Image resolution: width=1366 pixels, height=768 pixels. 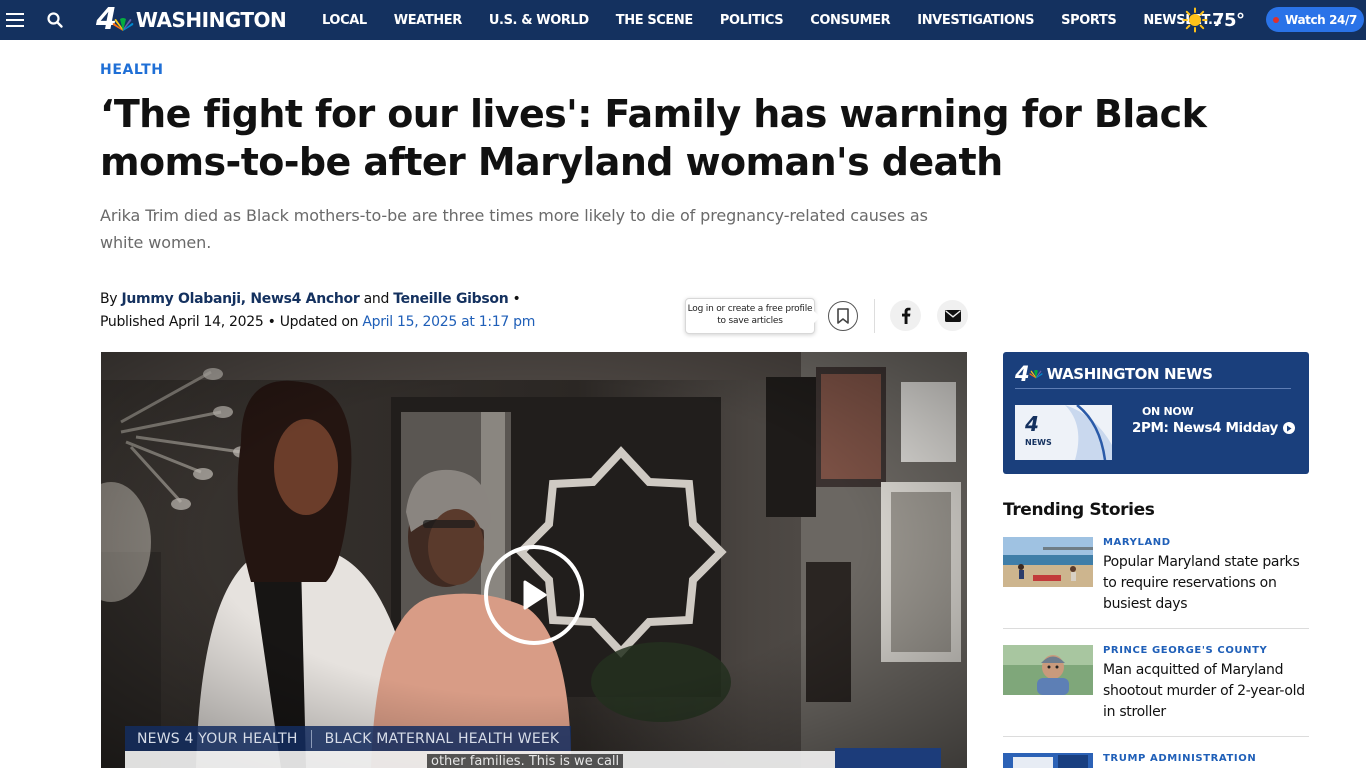 What do you see at coordinates (850, 20) in the screenshot?
I see `nav-link-consumer: CONSUMER` at bounding box center [850, 20].